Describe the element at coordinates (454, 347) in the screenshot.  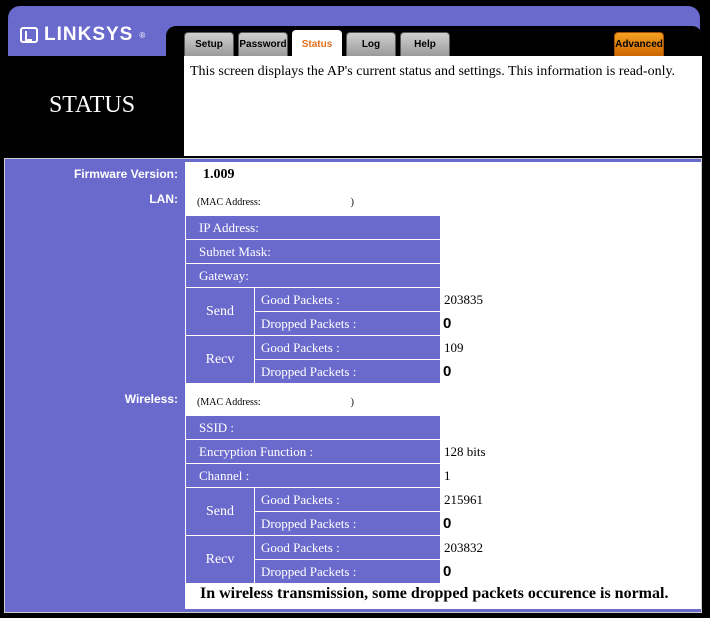
I see `lan-recv-good-value: 109` at that location.